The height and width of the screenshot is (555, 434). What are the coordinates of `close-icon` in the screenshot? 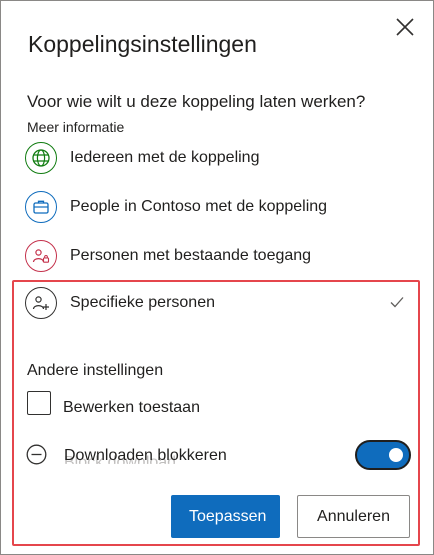 It's located at (405, 27).